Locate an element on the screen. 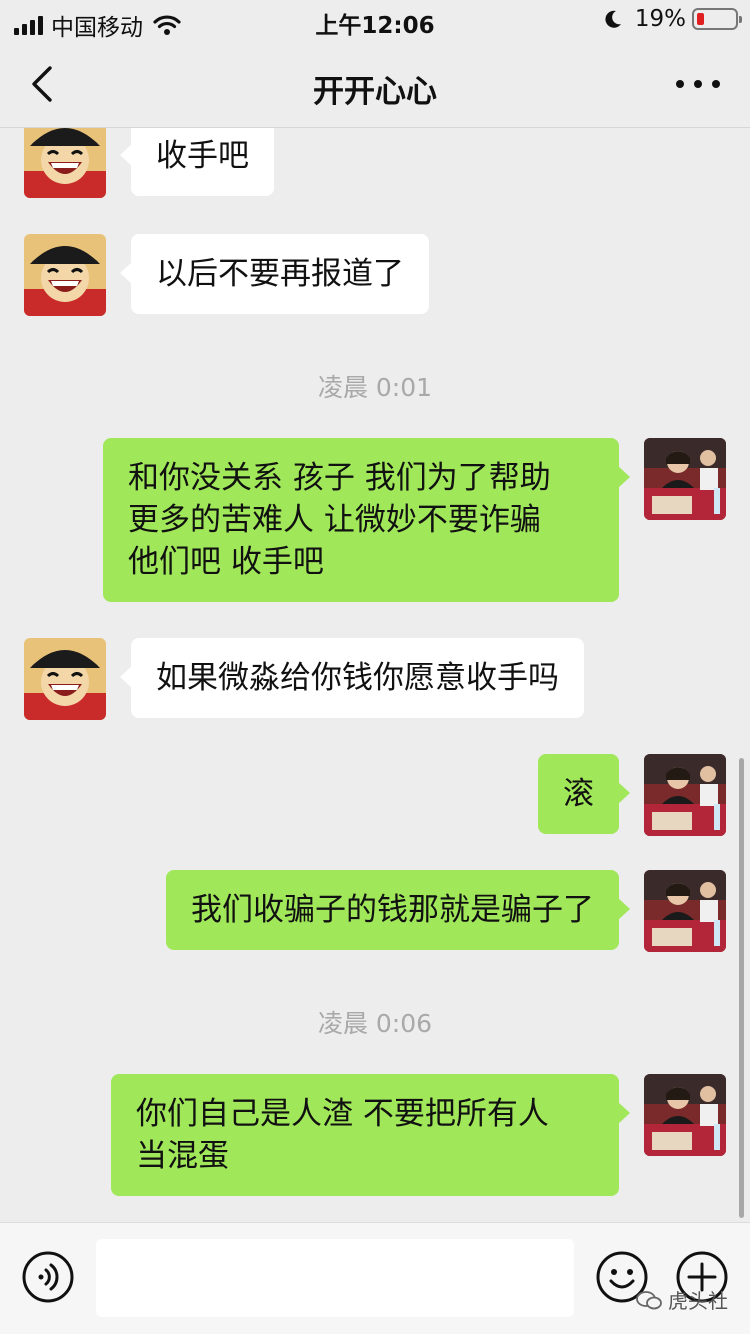 The height and width of the screenshot is (1334, 750). wechat-logo-icon is located at coordinates (649, 1299).